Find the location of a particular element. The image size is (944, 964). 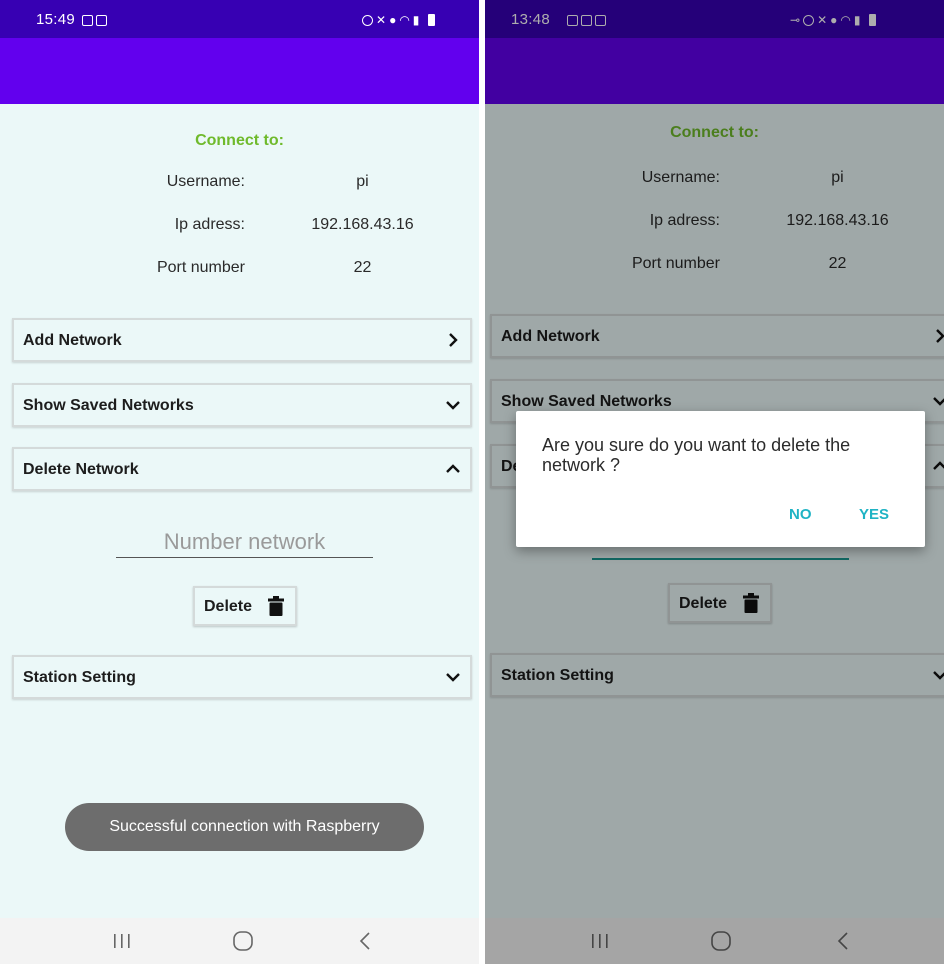

mute-icon: ✕ is located at coordinates (381, 20).